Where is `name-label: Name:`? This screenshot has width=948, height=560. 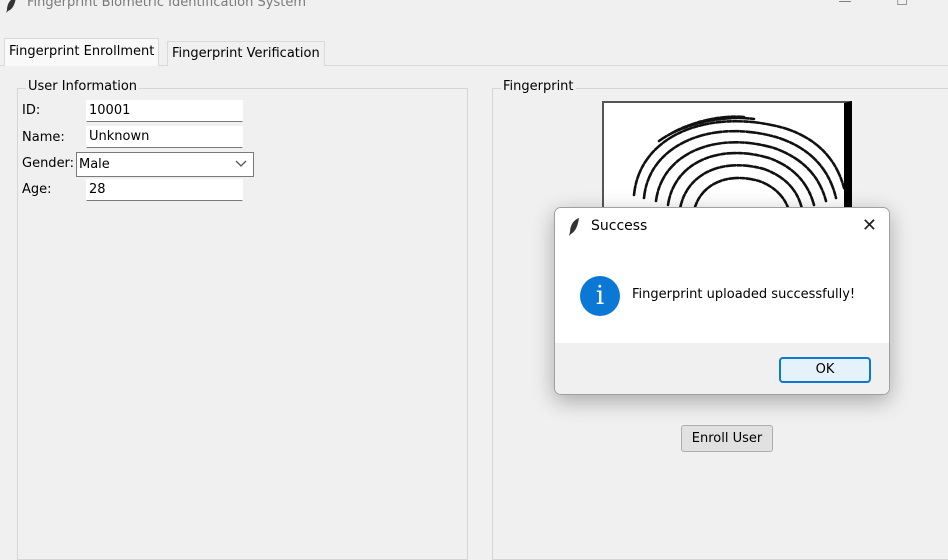
name-label: Name: is located at coordinates (43, 137).